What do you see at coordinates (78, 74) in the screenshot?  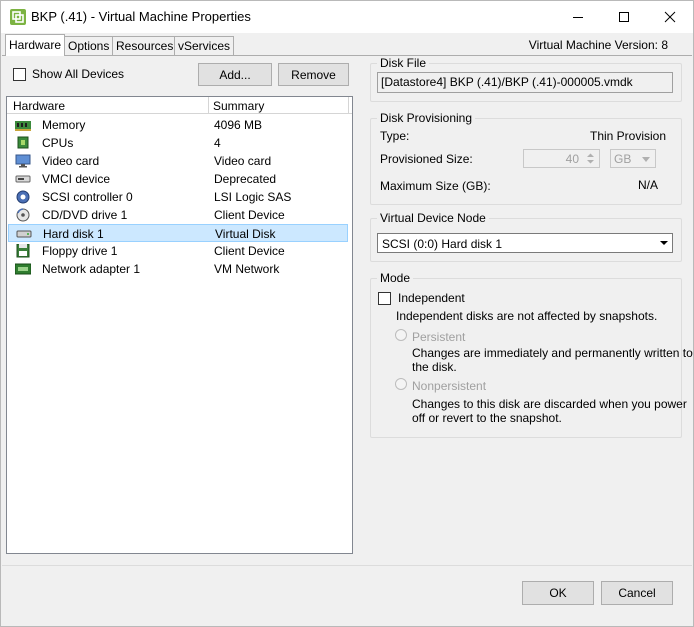 I see `show-all-devices-label: Show All Devices` at bounding box center [78, 74].